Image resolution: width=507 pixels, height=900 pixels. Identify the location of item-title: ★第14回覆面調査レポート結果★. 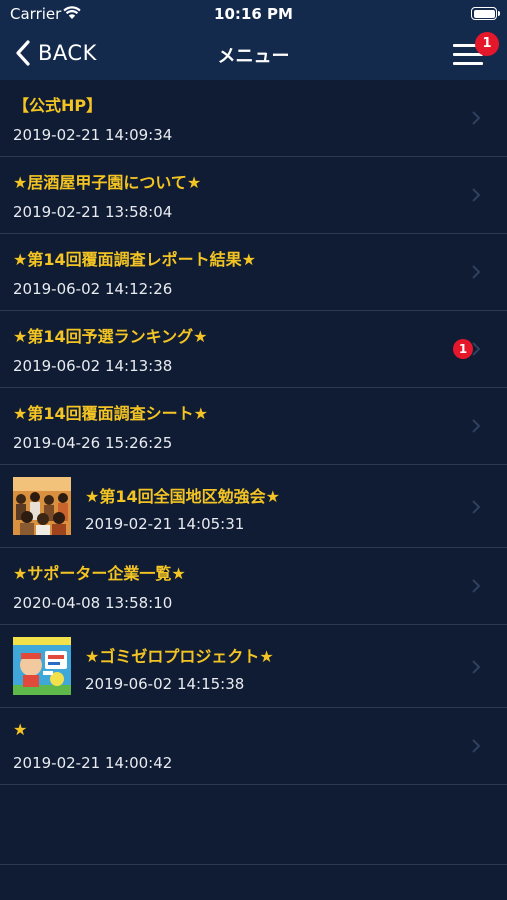
(134, 259).